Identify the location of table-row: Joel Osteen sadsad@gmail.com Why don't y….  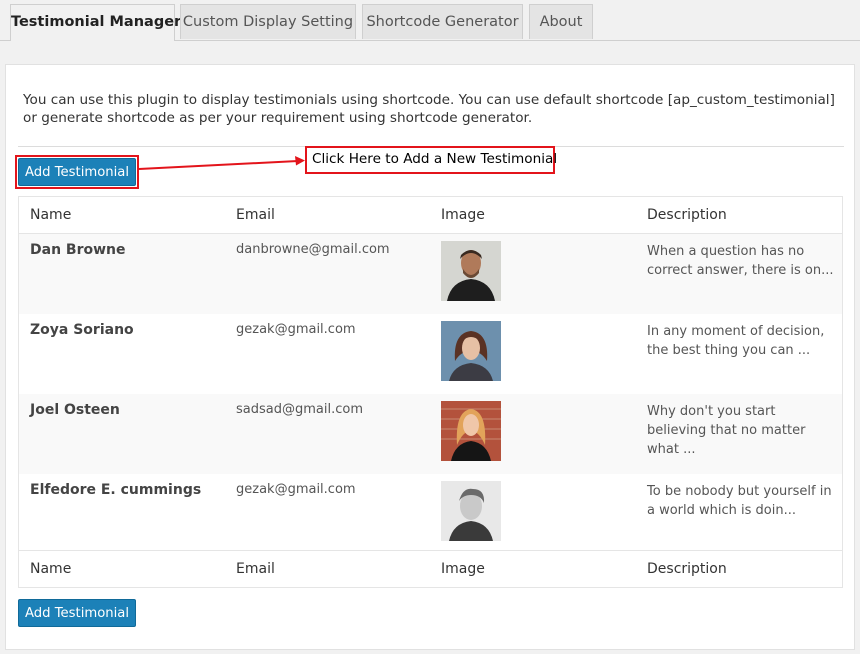
(430, 434).